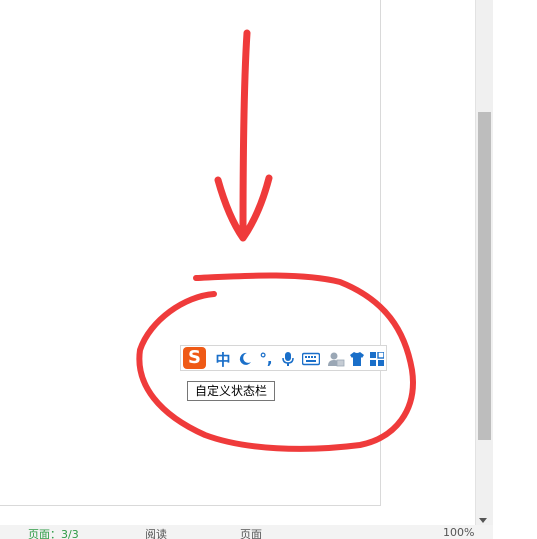 The width and height of the screenshot is (537, 539). I want to click on status-bar: 页面：3/3 阅读 页面 100%, so click(246, 532).